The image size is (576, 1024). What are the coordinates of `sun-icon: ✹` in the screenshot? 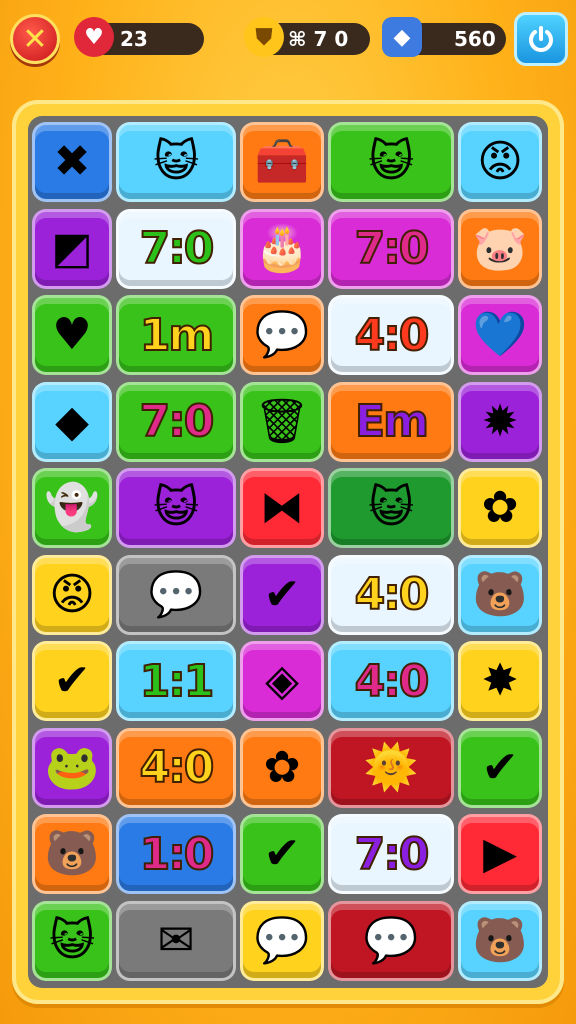 It's located at (500, 421).